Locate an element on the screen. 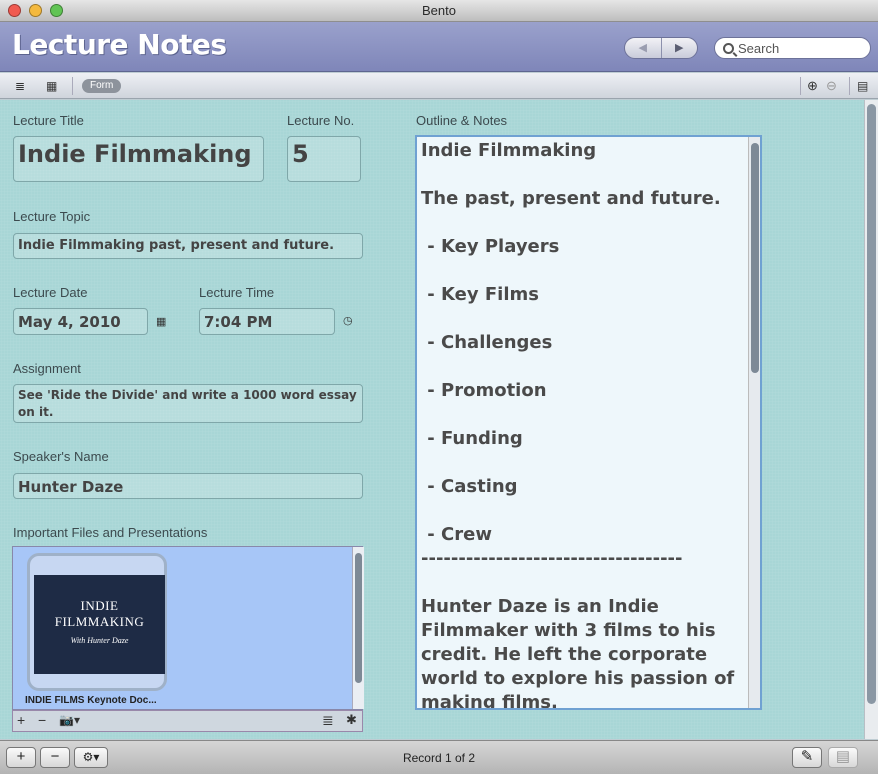 The image size is (878, 774). files-label: Important Files and Presentations is located at coordinates (110, 532).